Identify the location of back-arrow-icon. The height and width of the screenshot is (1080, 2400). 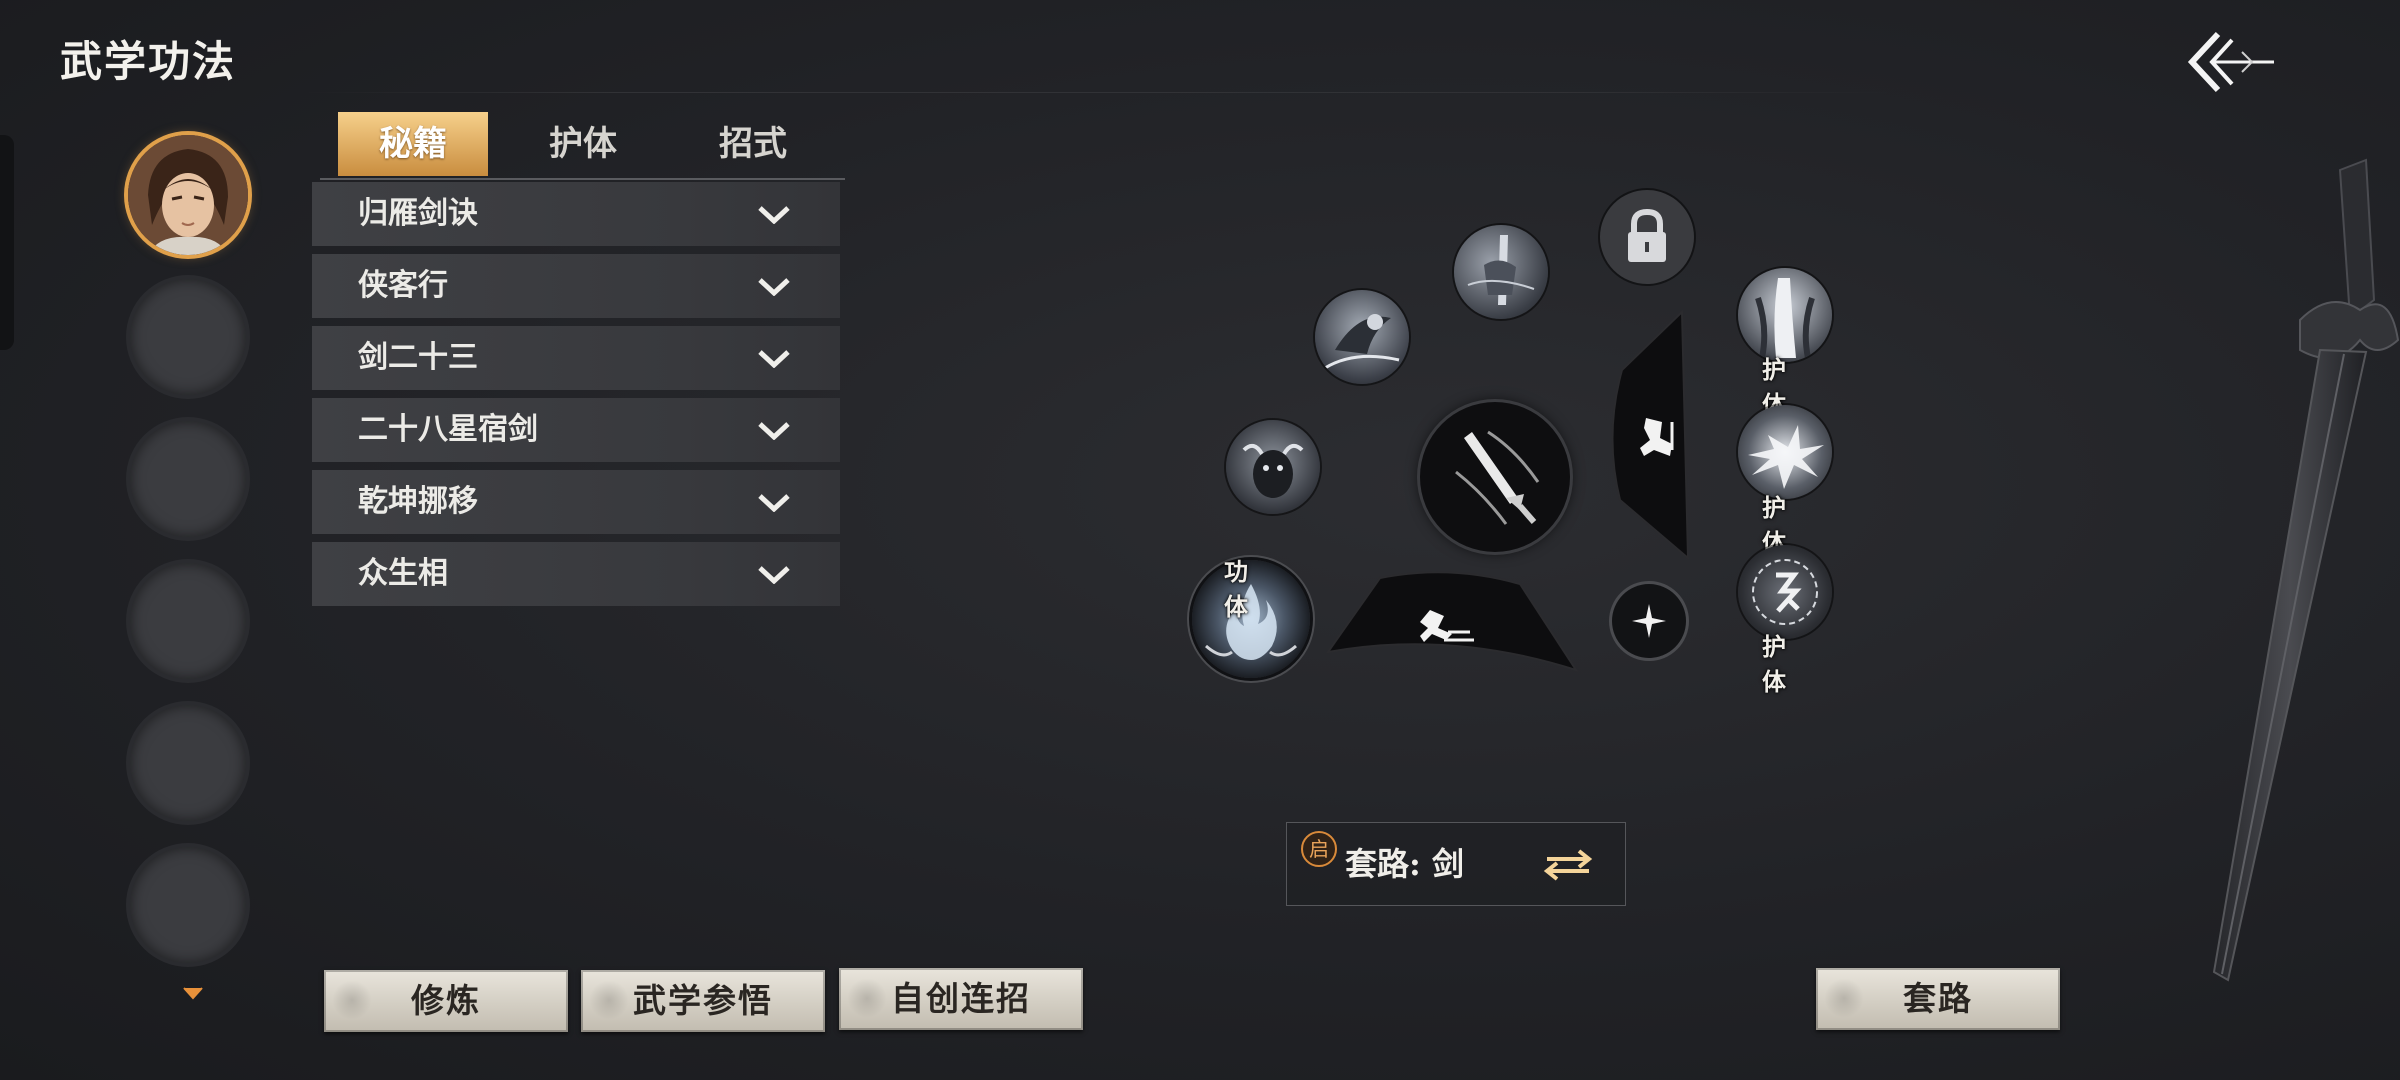
(2230, 62).